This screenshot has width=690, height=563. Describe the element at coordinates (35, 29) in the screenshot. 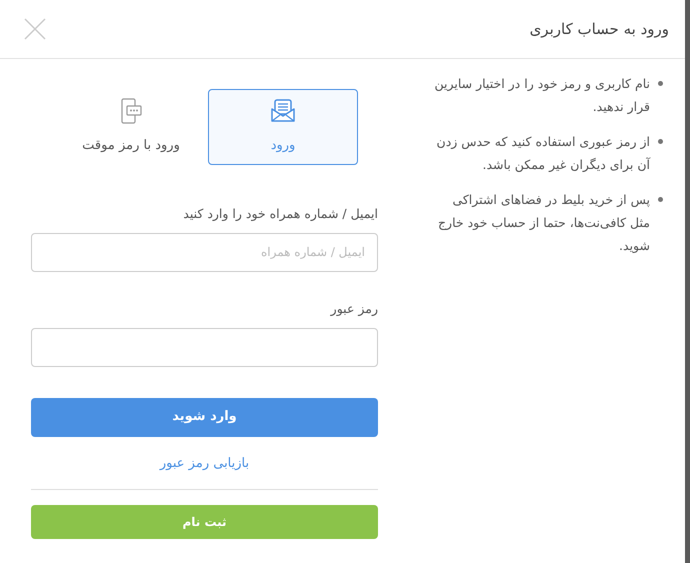

I see `close-icon` at that location.